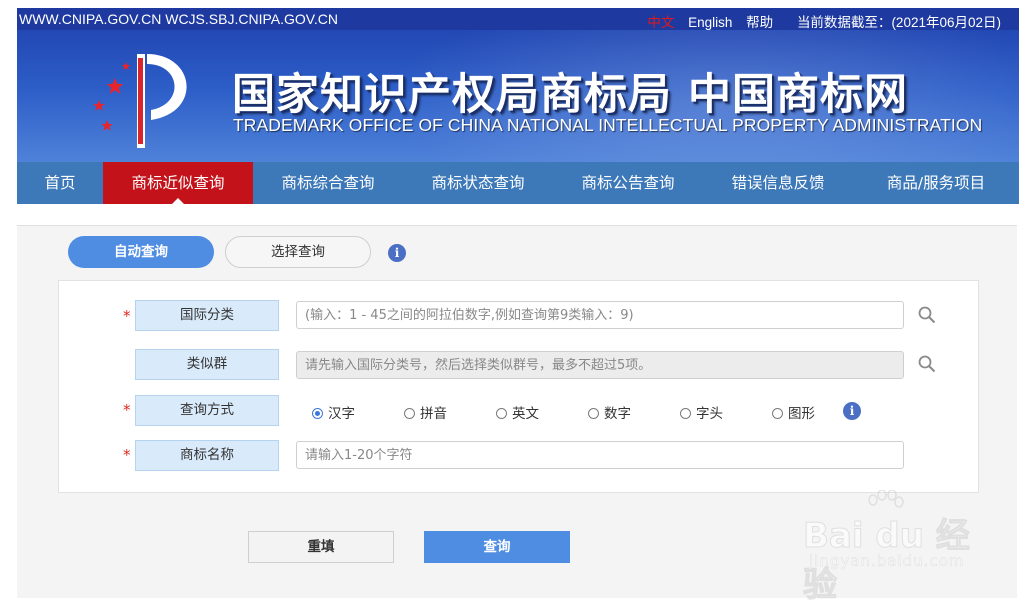  What do you see at coordinates (317, 413) in the screenshot?
I see `radio-selected-icon` at bounding box center [317, 413].